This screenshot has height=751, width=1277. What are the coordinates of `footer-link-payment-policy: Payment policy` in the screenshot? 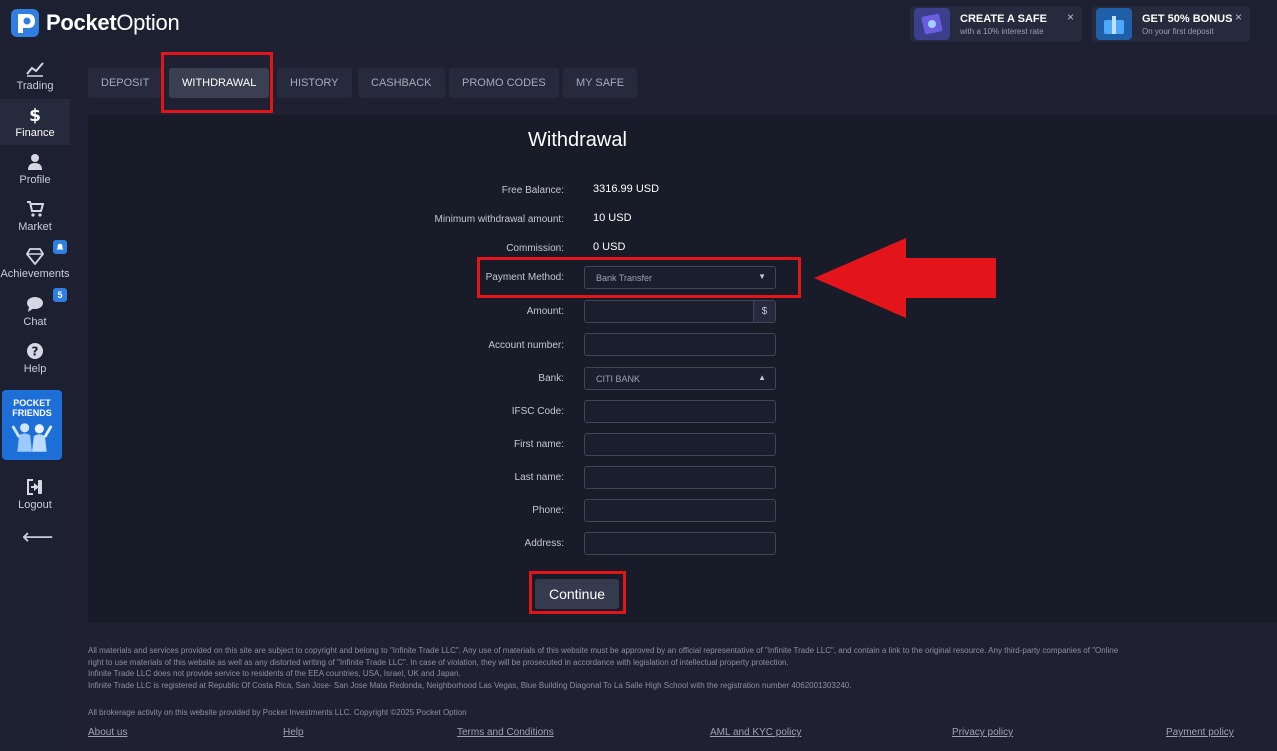 It's located at (1200, 732).